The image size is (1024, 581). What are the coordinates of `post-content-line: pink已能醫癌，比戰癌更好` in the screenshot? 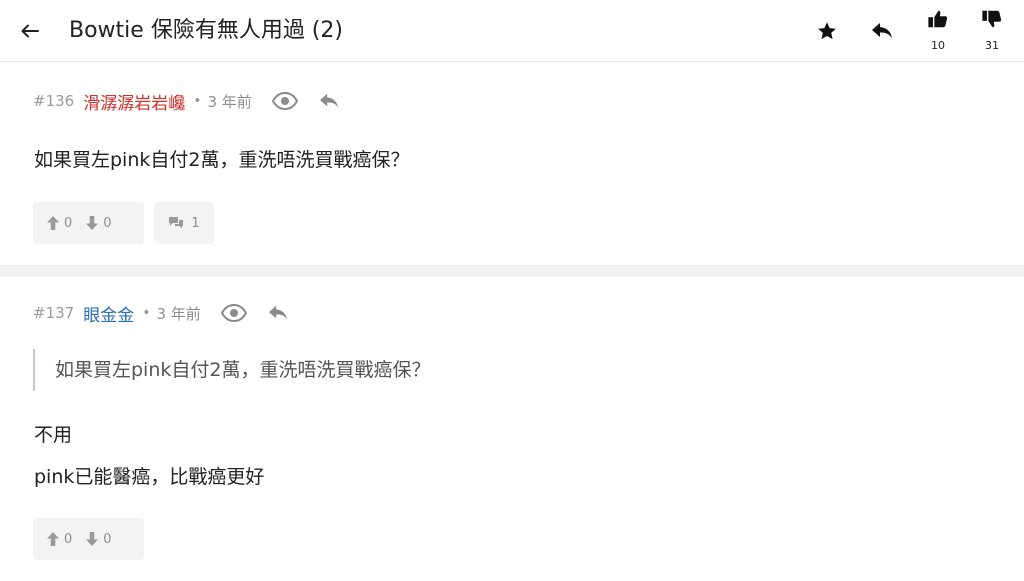 It's located at (149, 477).